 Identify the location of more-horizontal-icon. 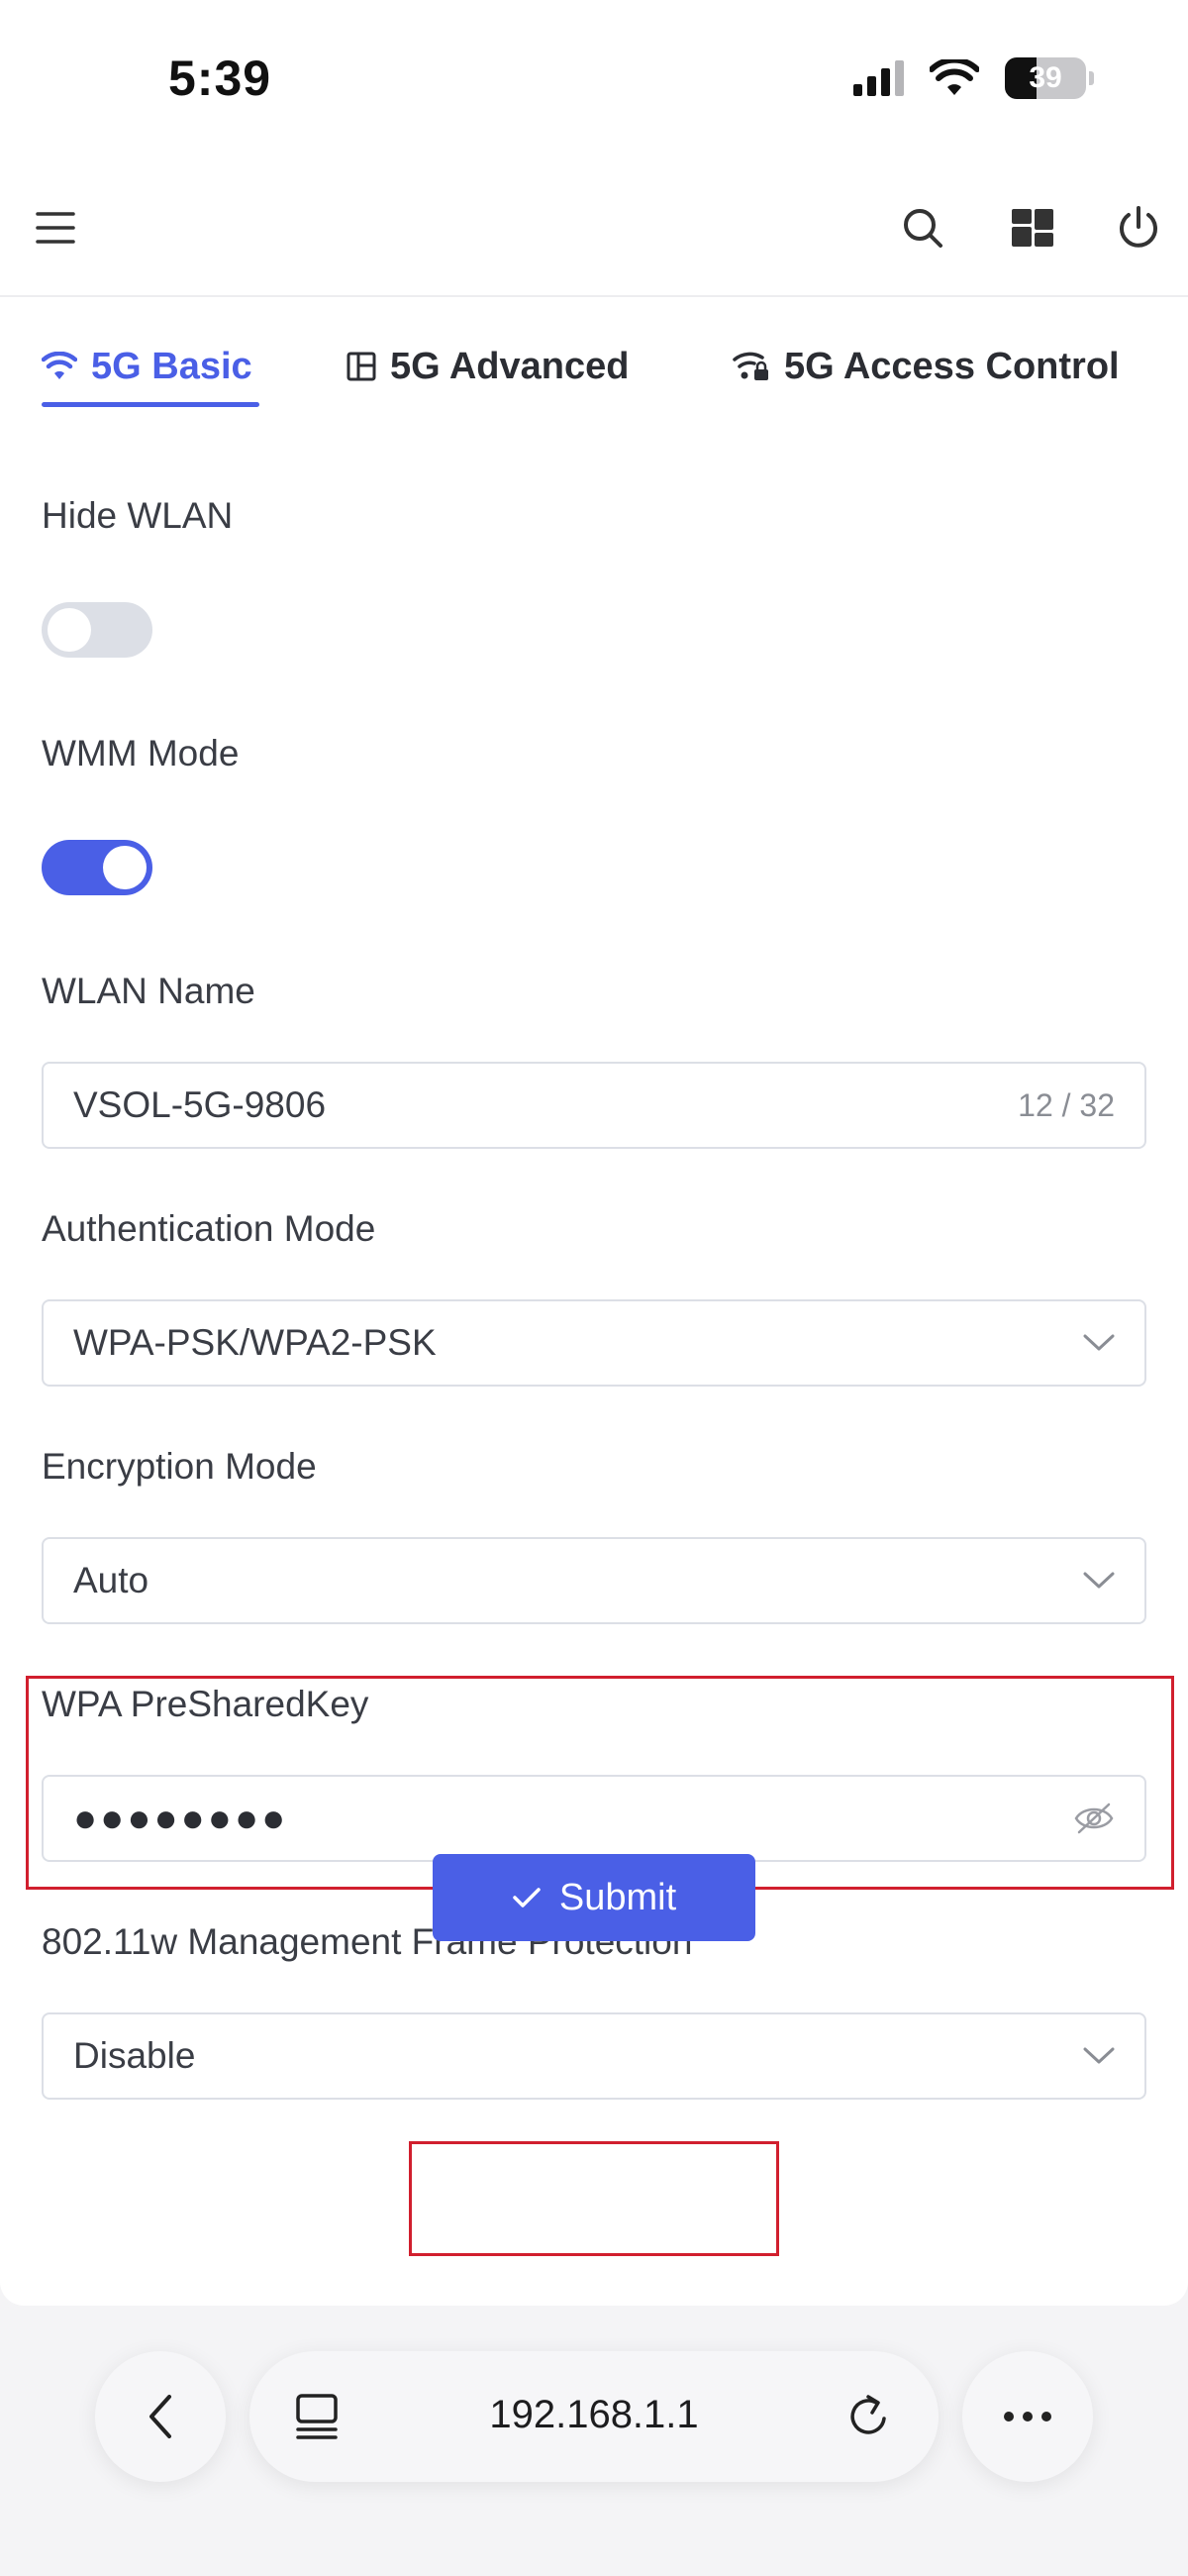
(1027, 2416).